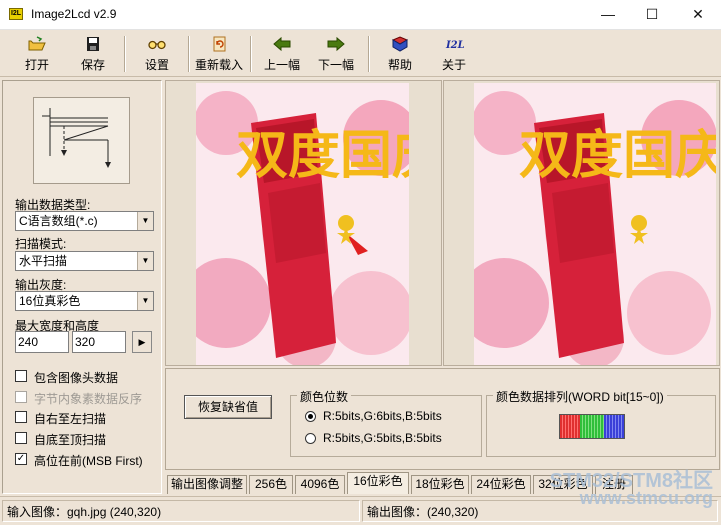 Image resolution: width=721 pixels, height=525 pixels. Describe the element at coordinates (218, 65) in the screenshot. I see `reload-label: 重新载入` at that location.